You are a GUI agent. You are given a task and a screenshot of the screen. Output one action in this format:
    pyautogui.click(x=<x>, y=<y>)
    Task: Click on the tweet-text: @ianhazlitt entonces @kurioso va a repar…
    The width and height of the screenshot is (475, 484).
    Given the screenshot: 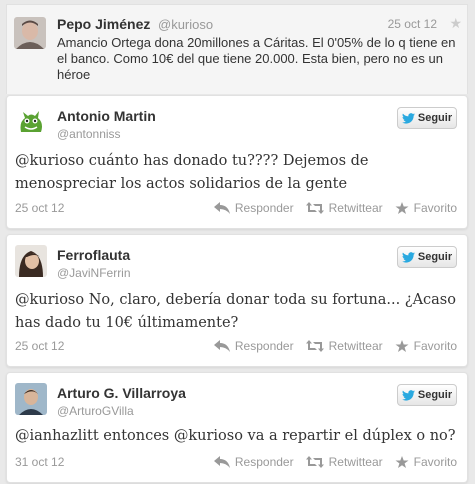 What is the action you would take?
    pyautogui.click(x=235, y=436)
    